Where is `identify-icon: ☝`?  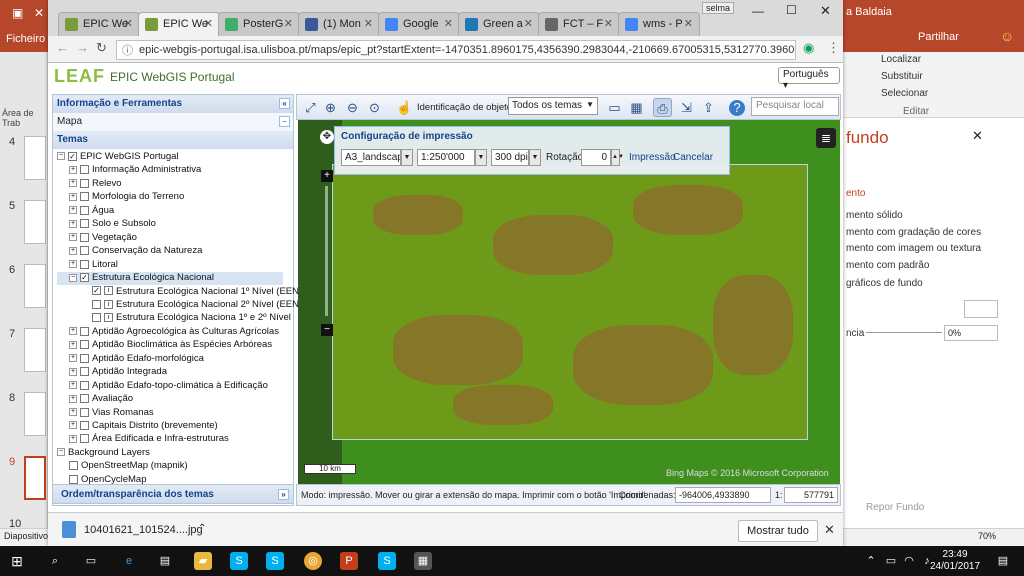
identify-icon: ☝ is located at coordinates (404, 107).